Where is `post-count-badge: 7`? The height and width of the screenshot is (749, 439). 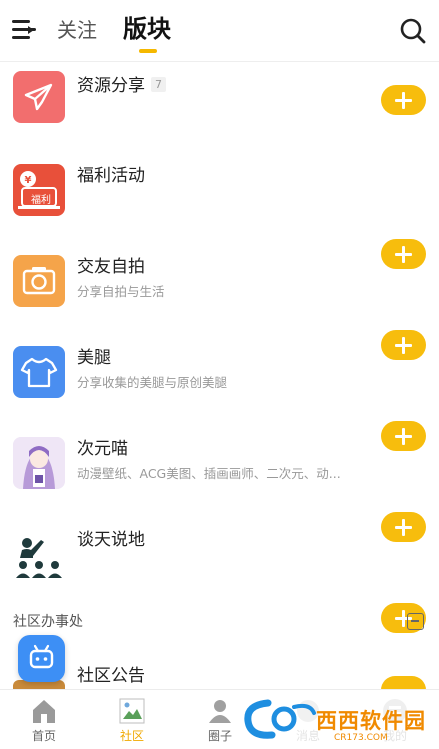
post-count-badge: 7 is located at coordinates (158, 84).